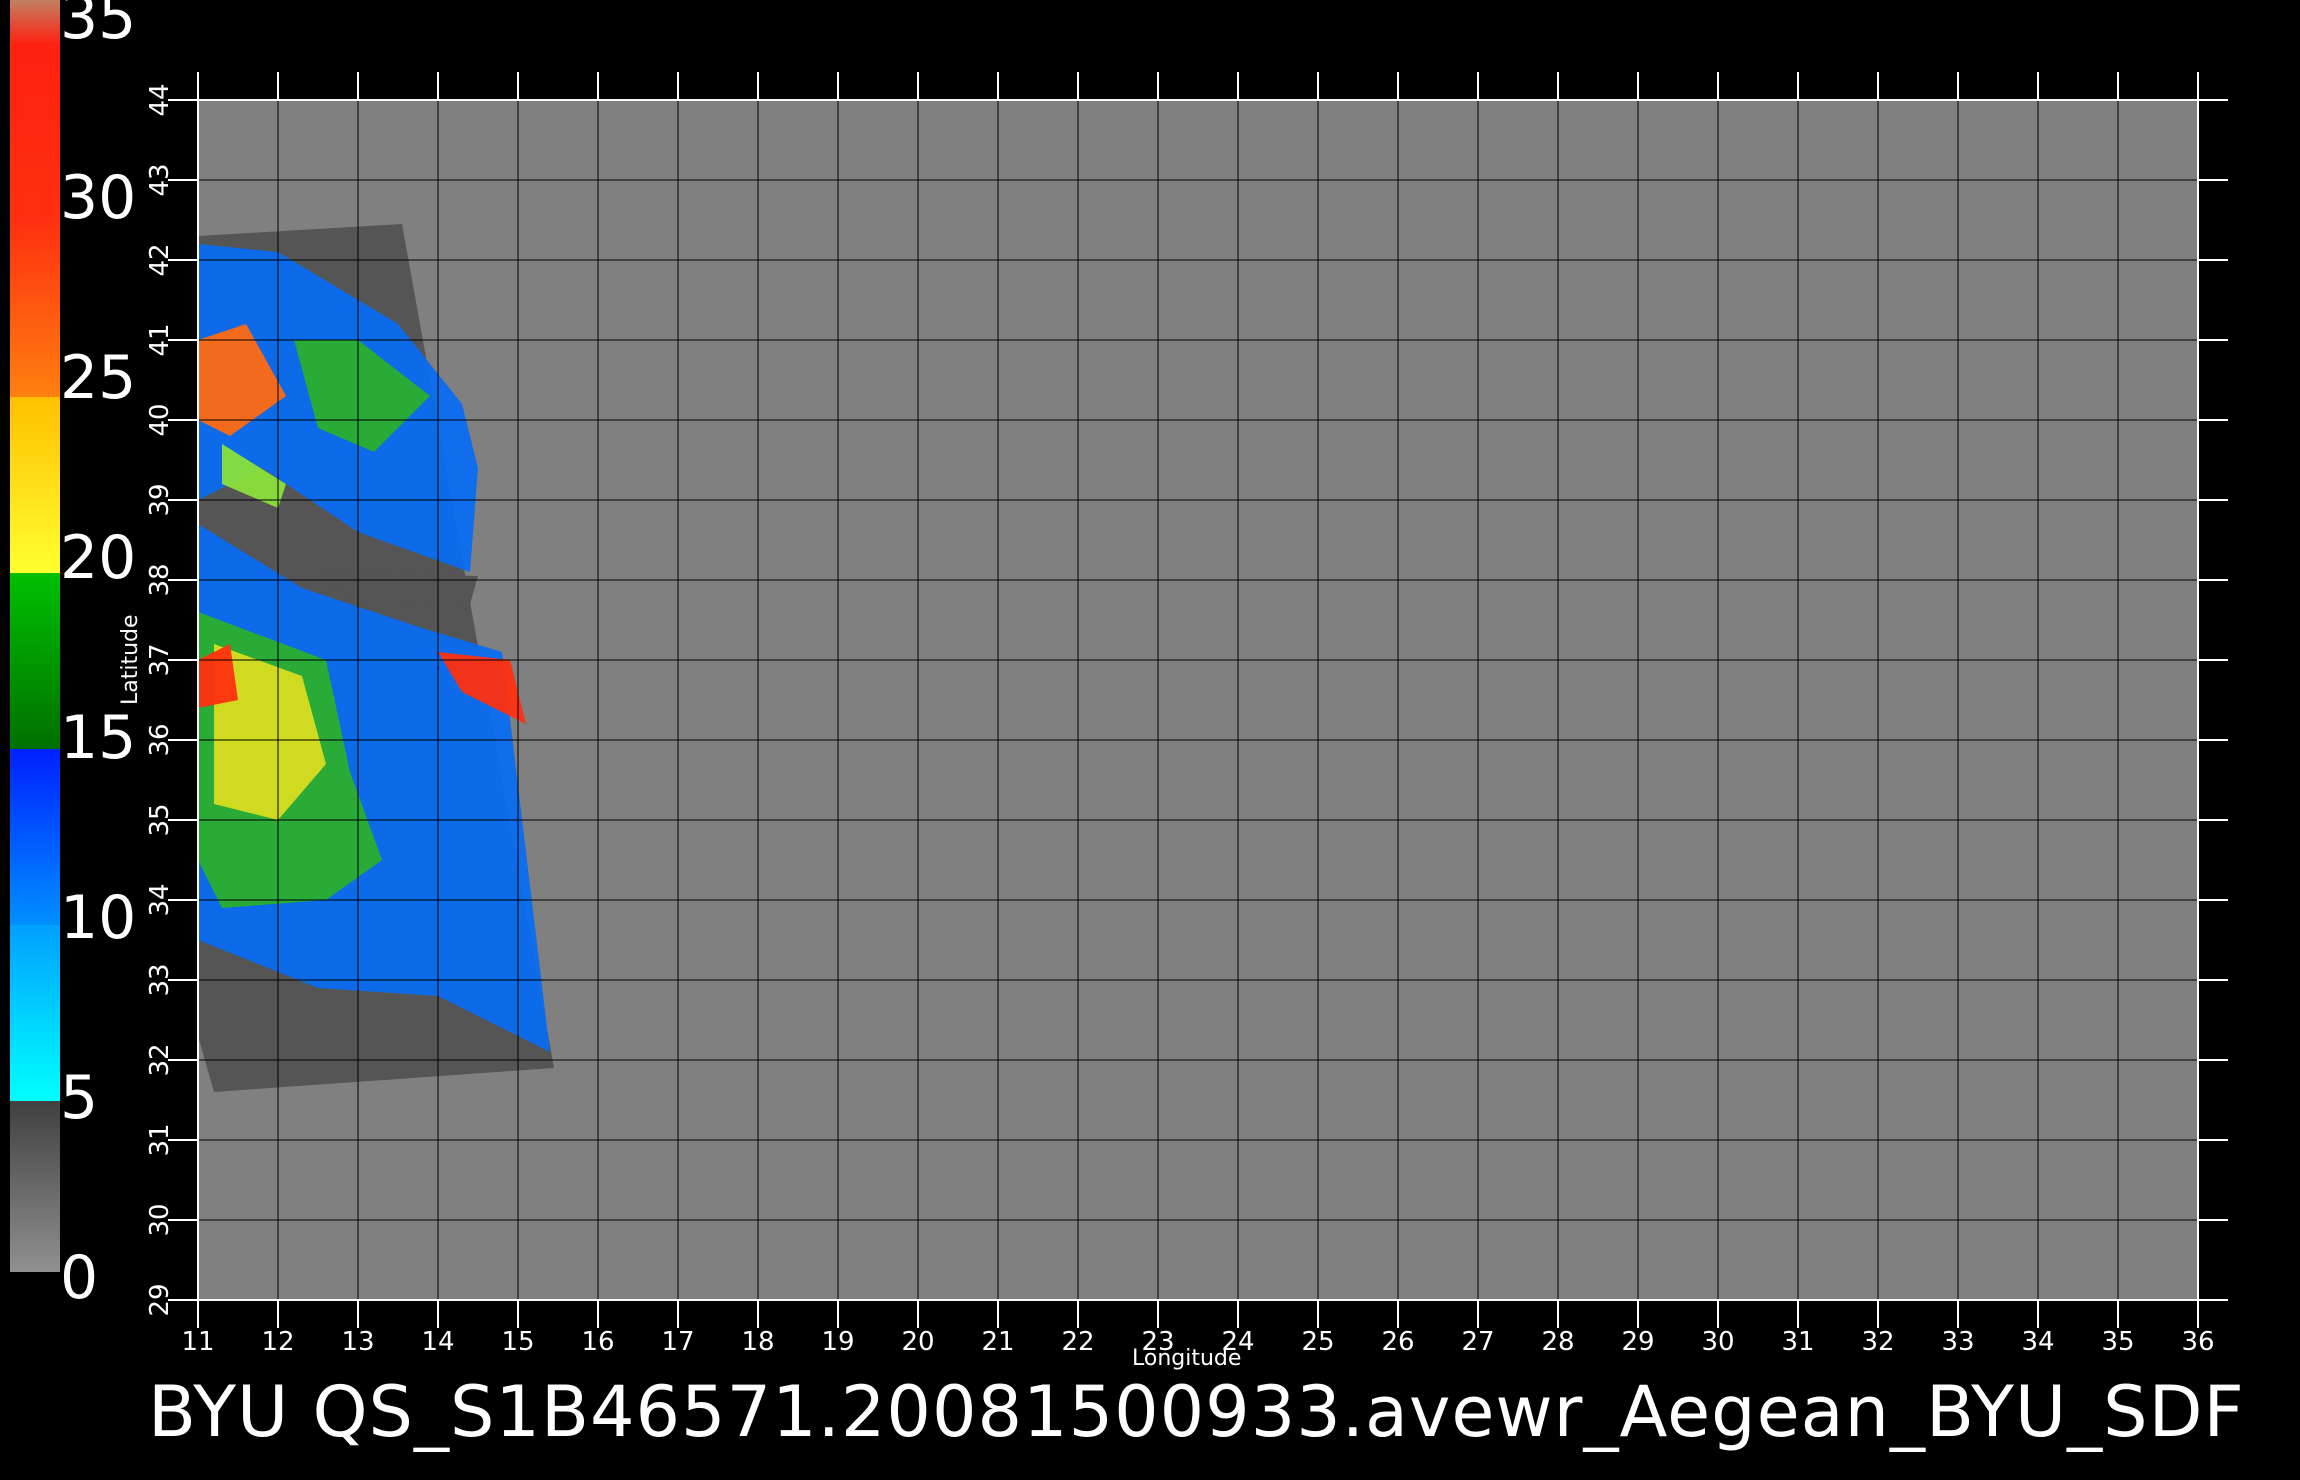 The height and width of the screenshot is (1480, 2300). What do you see at coordinates (1477, 1342) in the screenshot?
I see `x-tick-label: 27` at bounding box center [1477, 1342].